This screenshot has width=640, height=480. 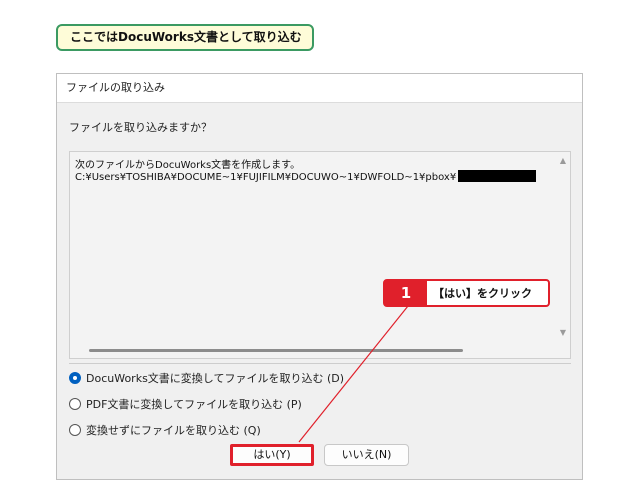 I want to click on scroll-up-arrow-icon: ▲, so click(x=563, y=160).